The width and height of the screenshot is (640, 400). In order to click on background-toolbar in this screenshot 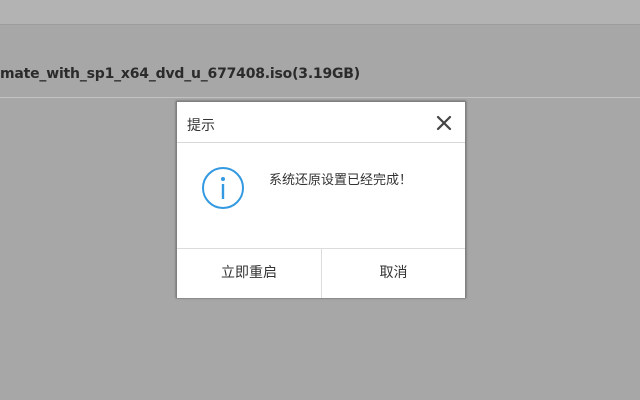, I will do `click(320, 12)`.